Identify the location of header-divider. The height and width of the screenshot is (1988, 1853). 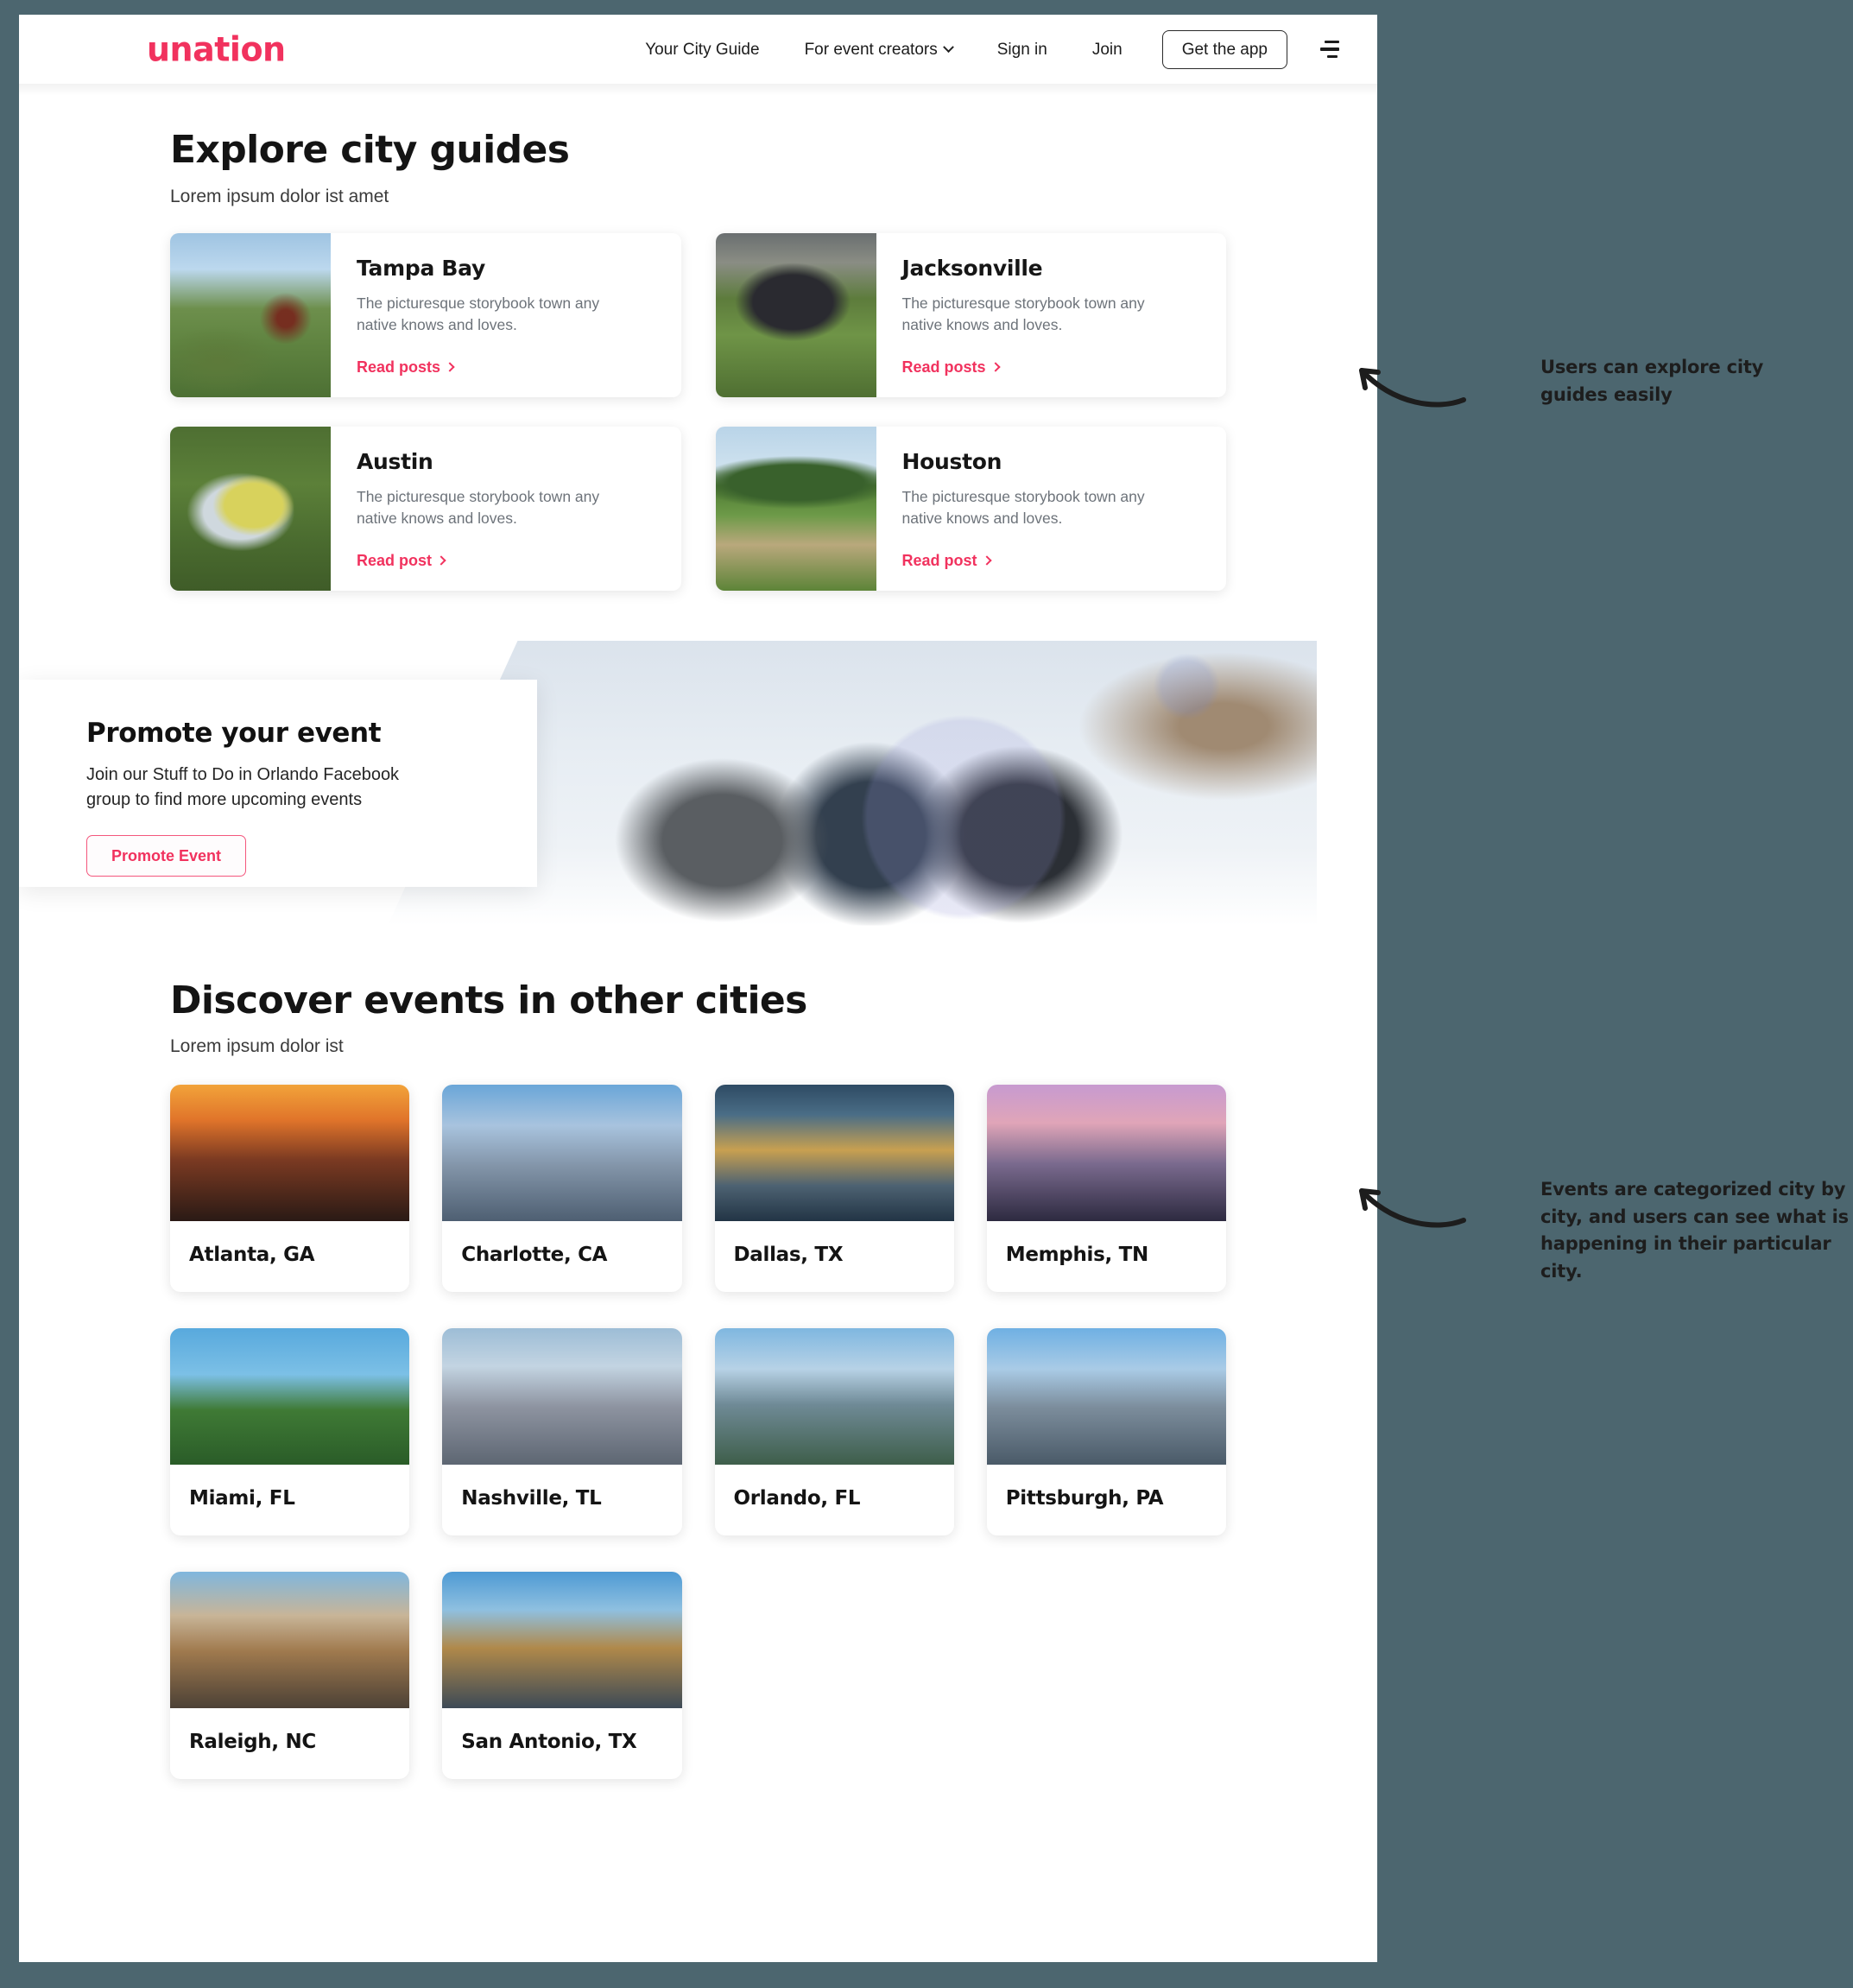
(698, 90).